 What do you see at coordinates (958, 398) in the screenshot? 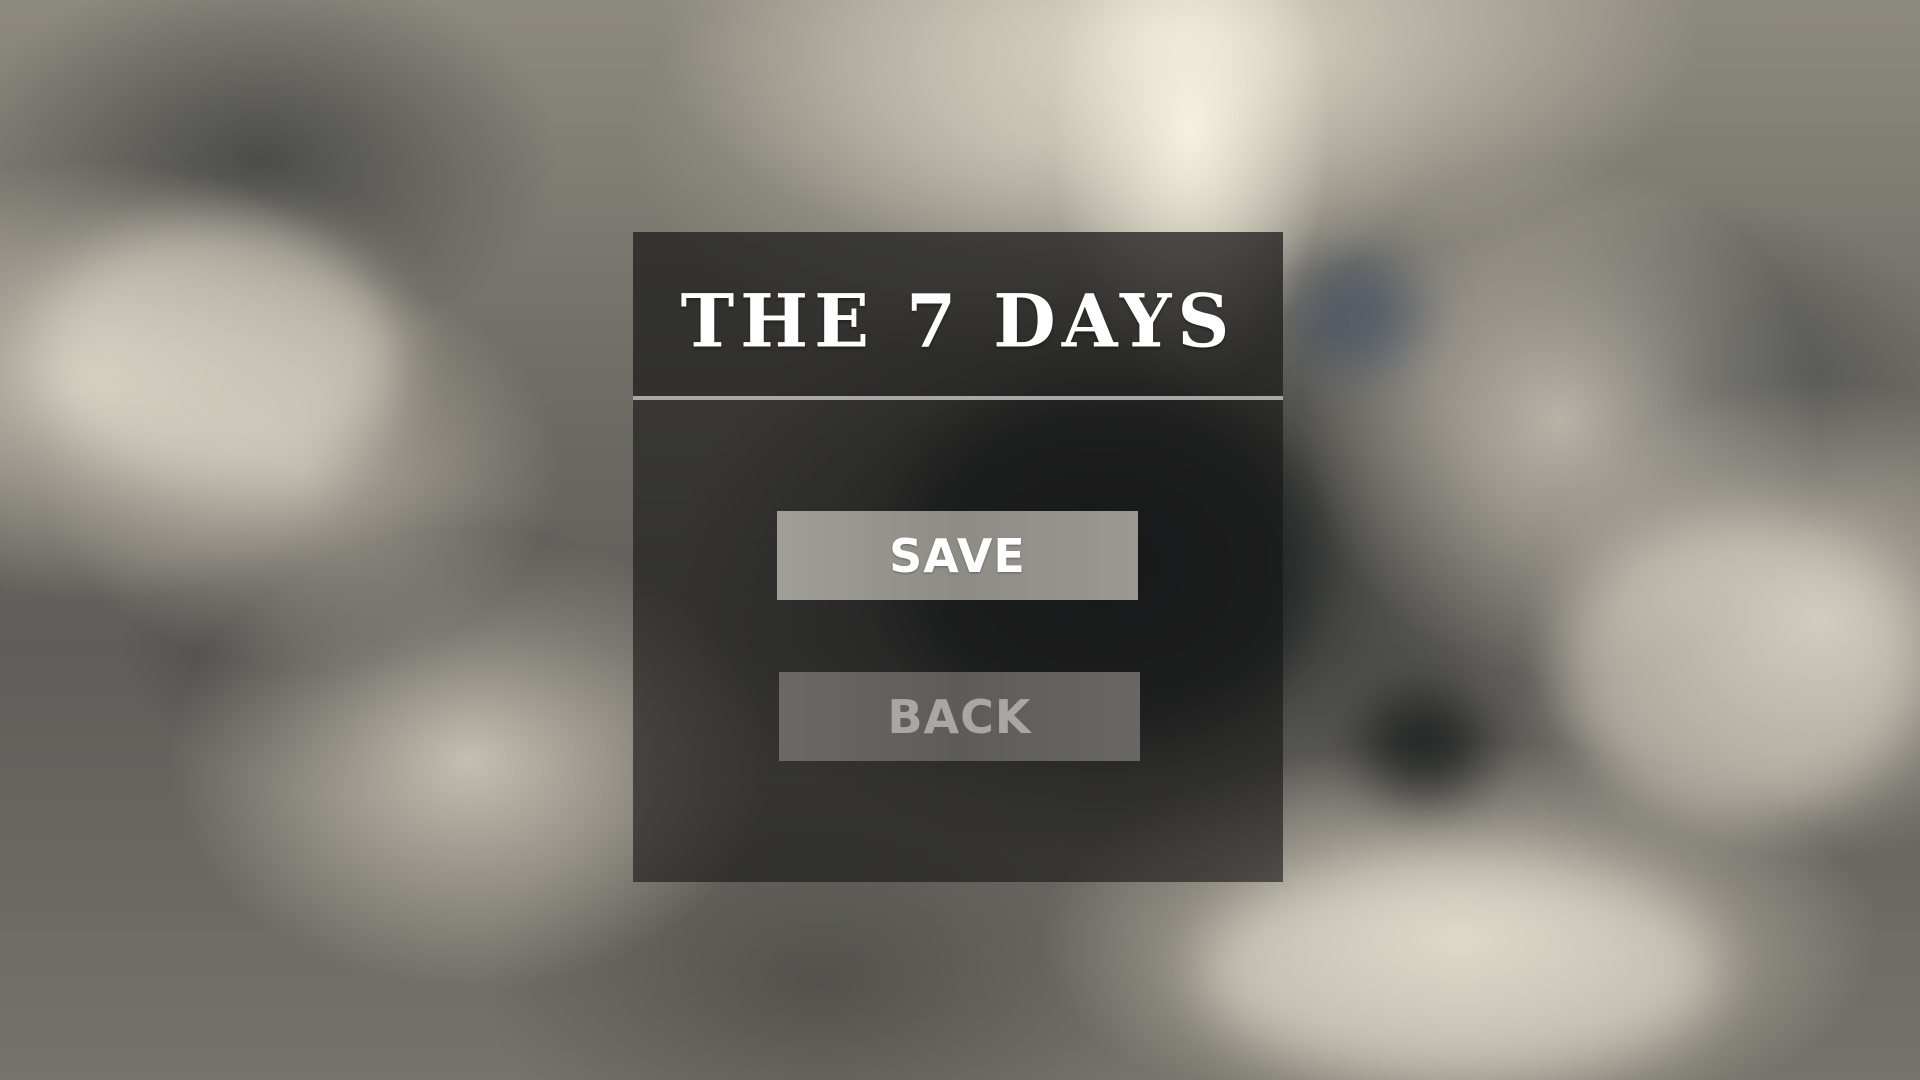
I see `title-divider` at bounding box center [958, 398].